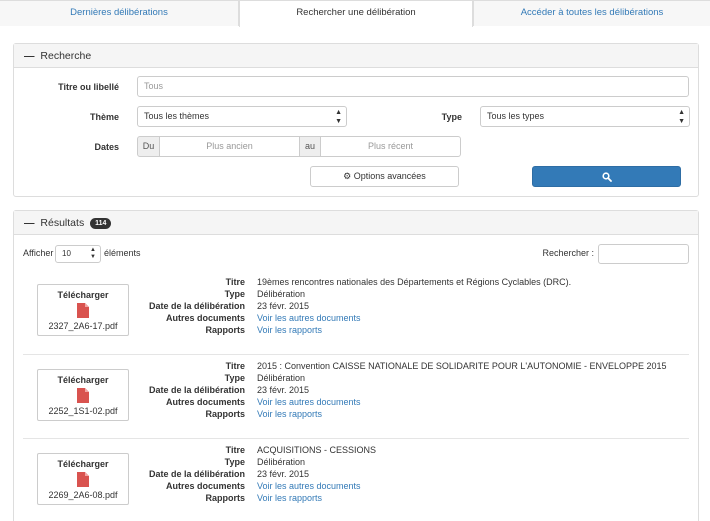 Image resolution: width=710 pixels, height=521 pixels. I want to click on file-name: 2327_2A6-17.pdf, so click(83, 326).